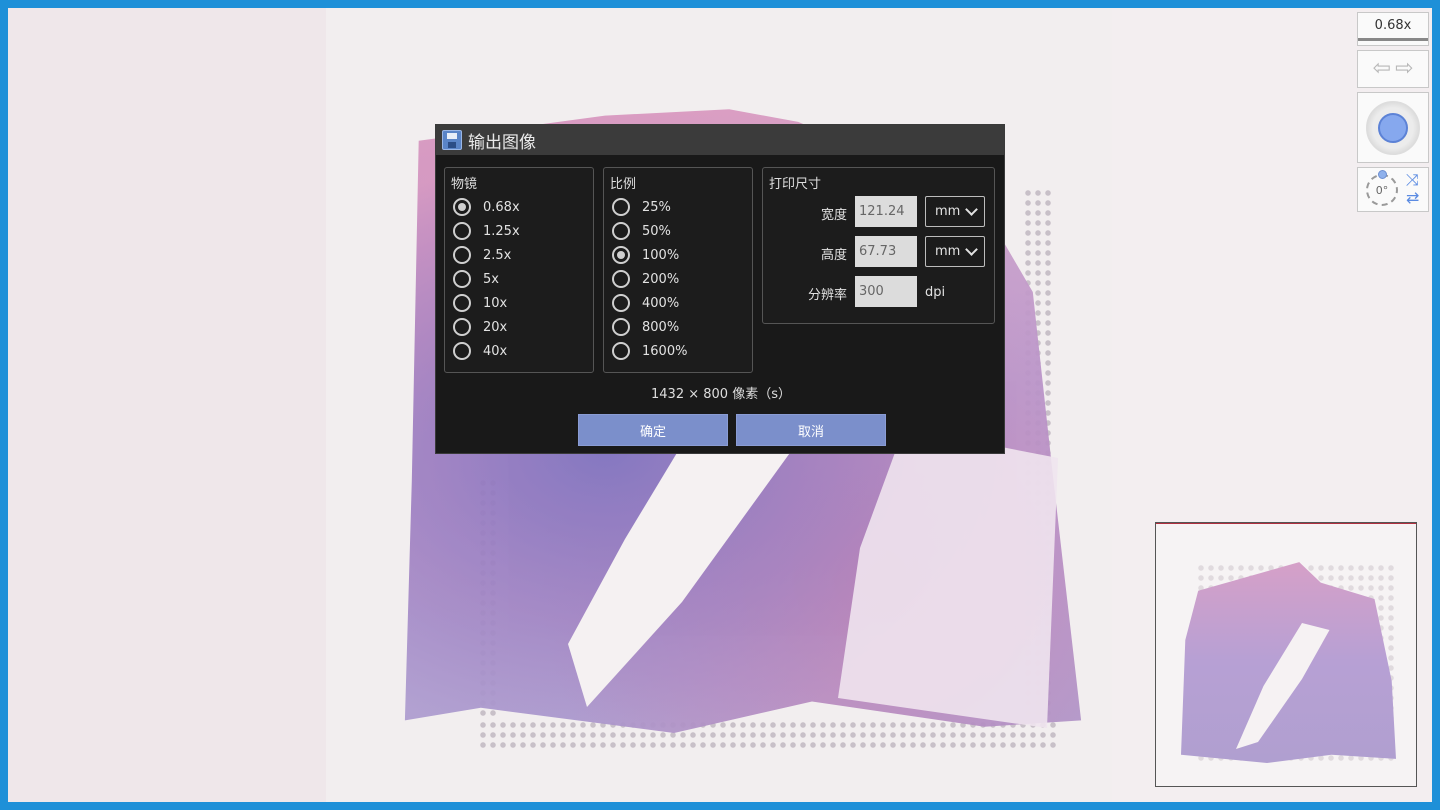 This screenshot has height=810, width=1440. Describe the element at coordinates (480, 351) in the screenshot. I see `objective-option: 40x` at that location.